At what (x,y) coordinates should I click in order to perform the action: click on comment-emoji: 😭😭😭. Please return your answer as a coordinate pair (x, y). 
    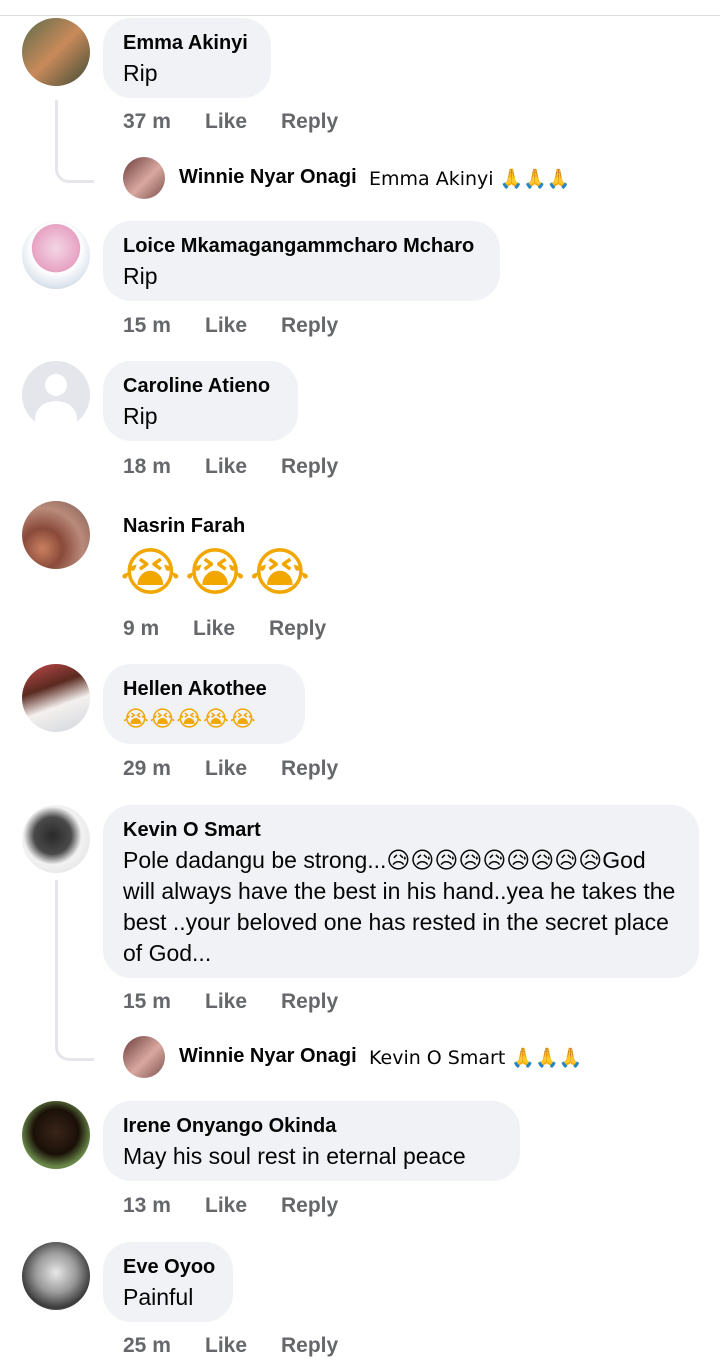
    Looking at the image, I should click on (217, 573).